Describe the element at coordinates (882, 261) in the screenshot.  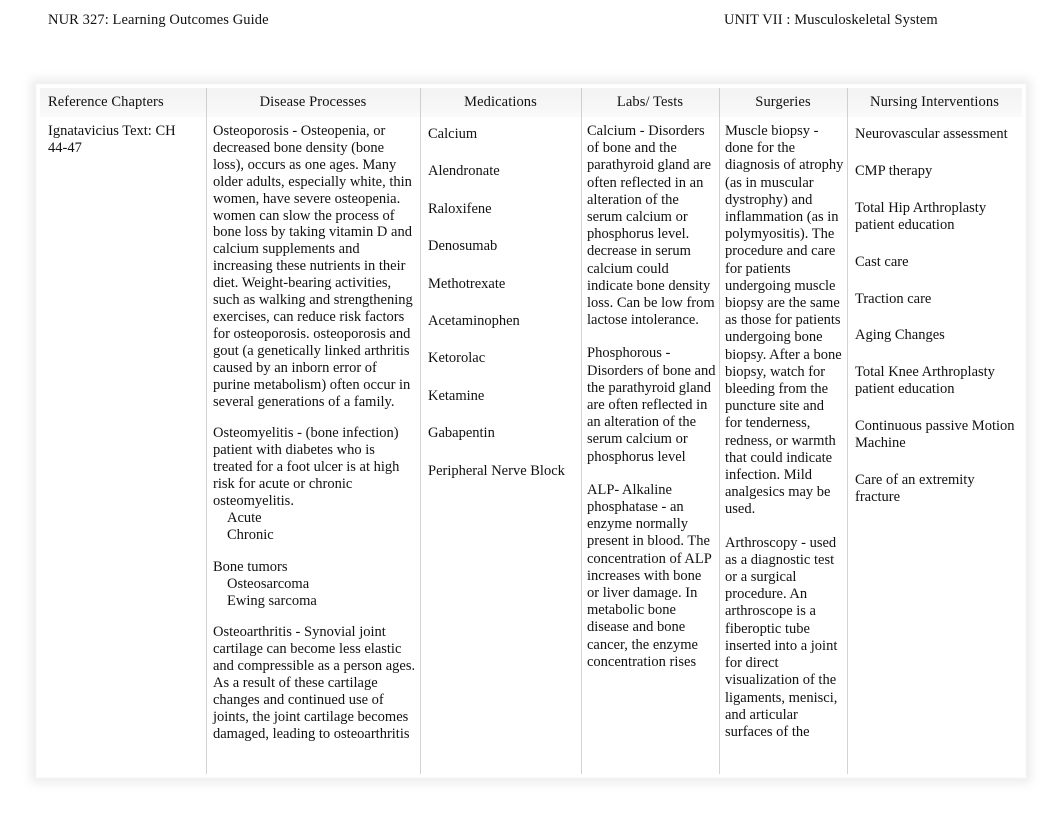
I see `list-item: Cast care` at that location.